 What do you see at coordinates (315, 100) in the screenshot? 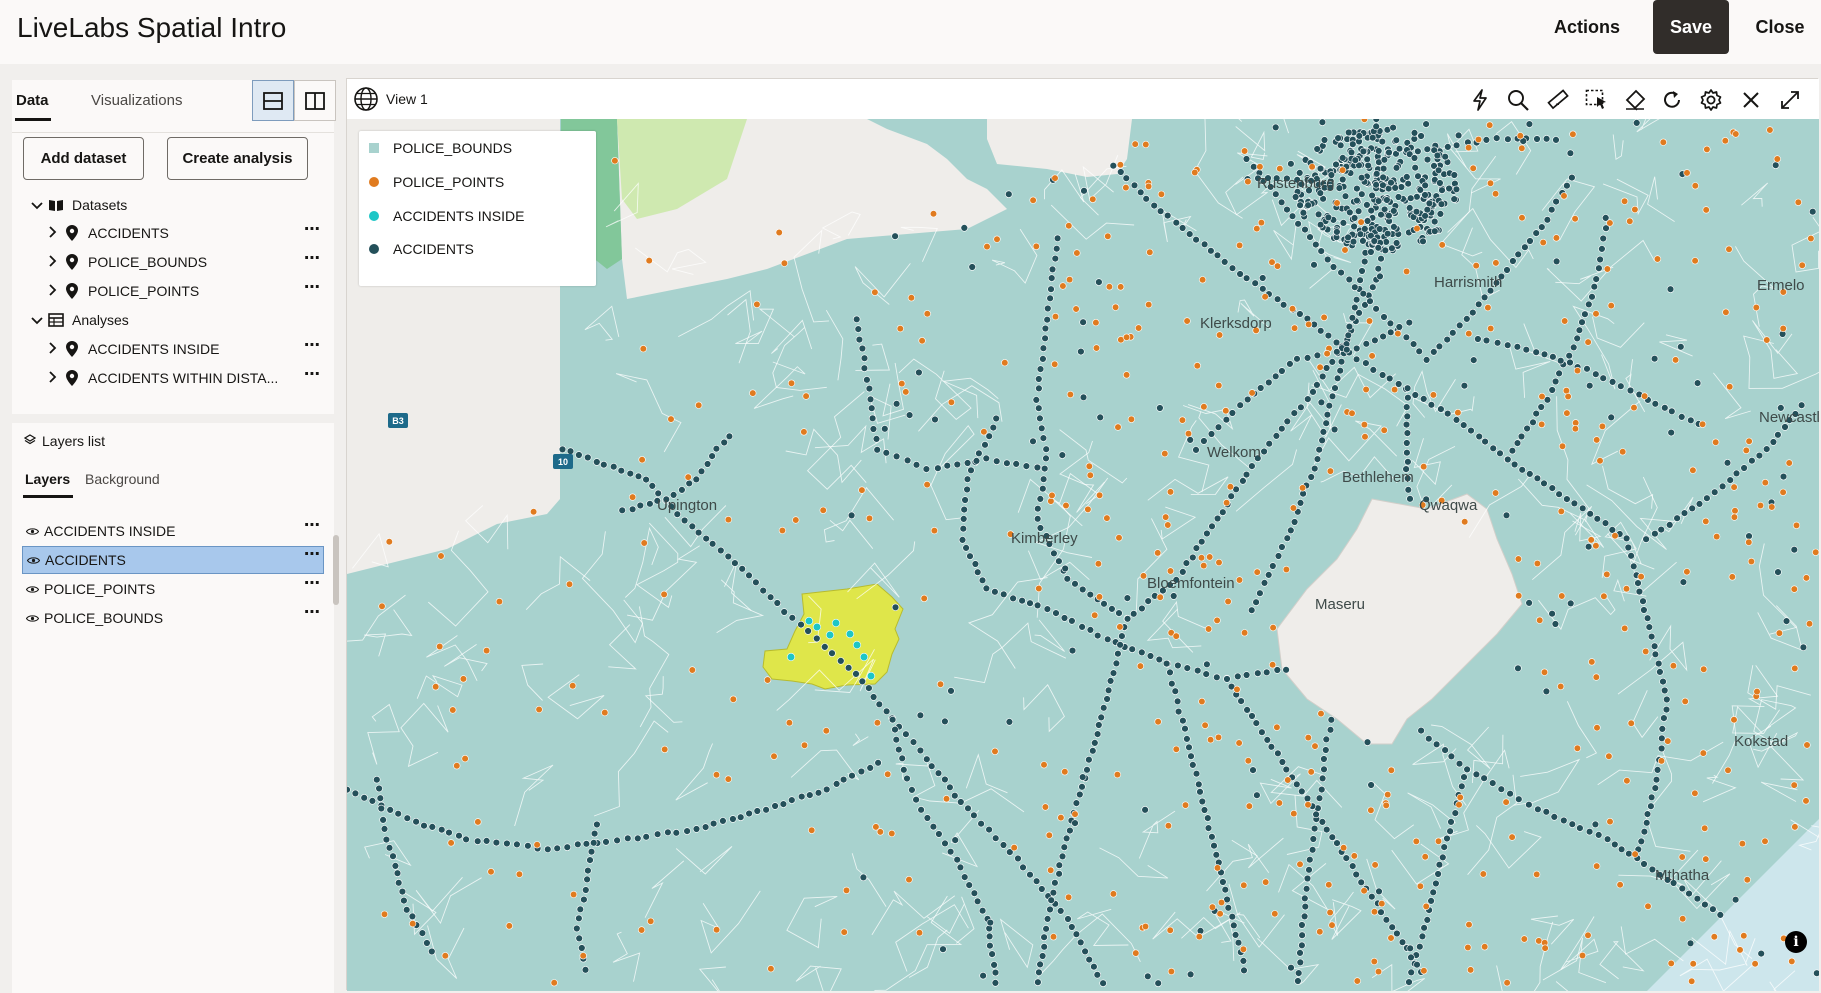
I see `layout-side-by-side-button` at bounding box center [315, 100].